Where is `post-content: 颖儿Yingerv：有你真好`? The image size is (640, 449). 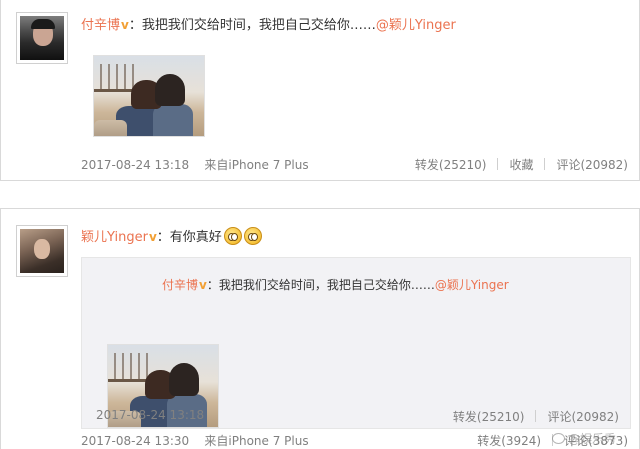
post-content: 颖儿Yingerv：有你真好 is located at coordinates (171, 237).